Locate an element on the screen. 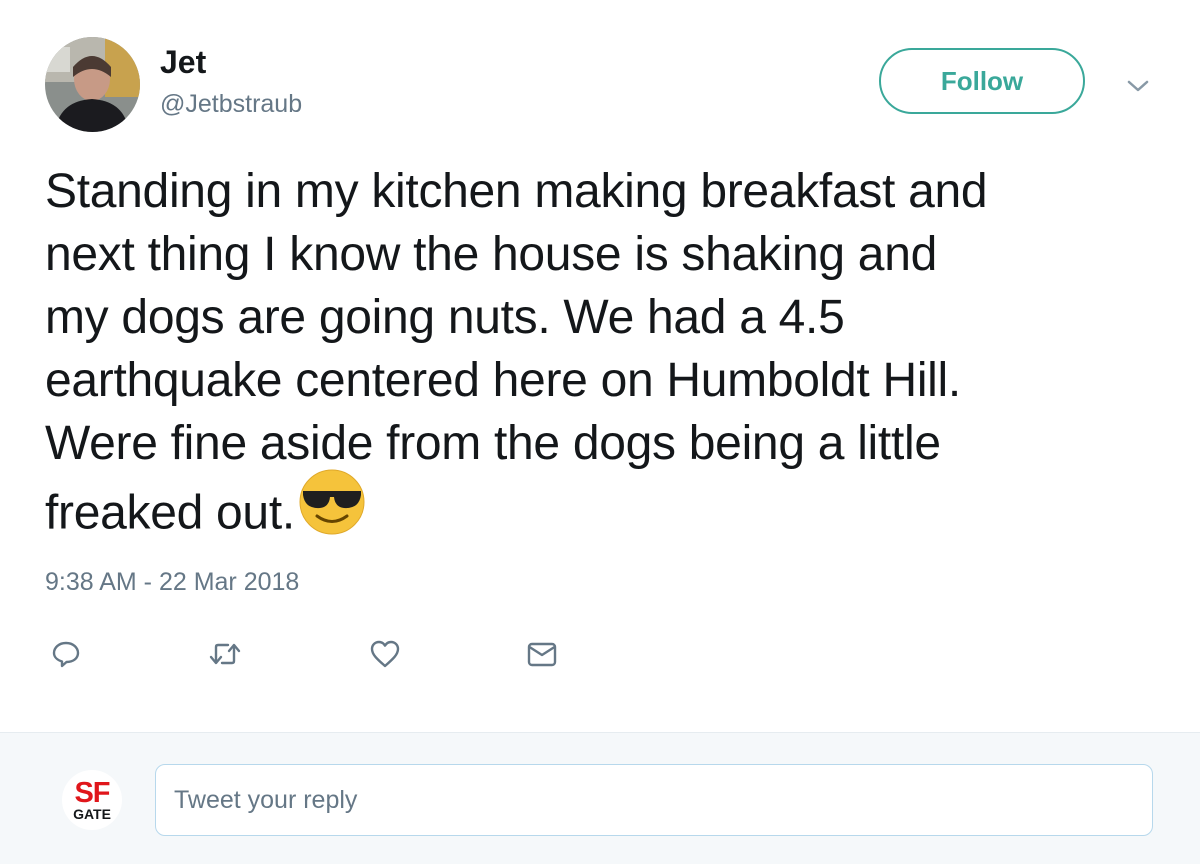 Image resolution: width=1200 pixels, height=864 pixels. sunglasses-emoji-icon is located at coordinates (332, 510).